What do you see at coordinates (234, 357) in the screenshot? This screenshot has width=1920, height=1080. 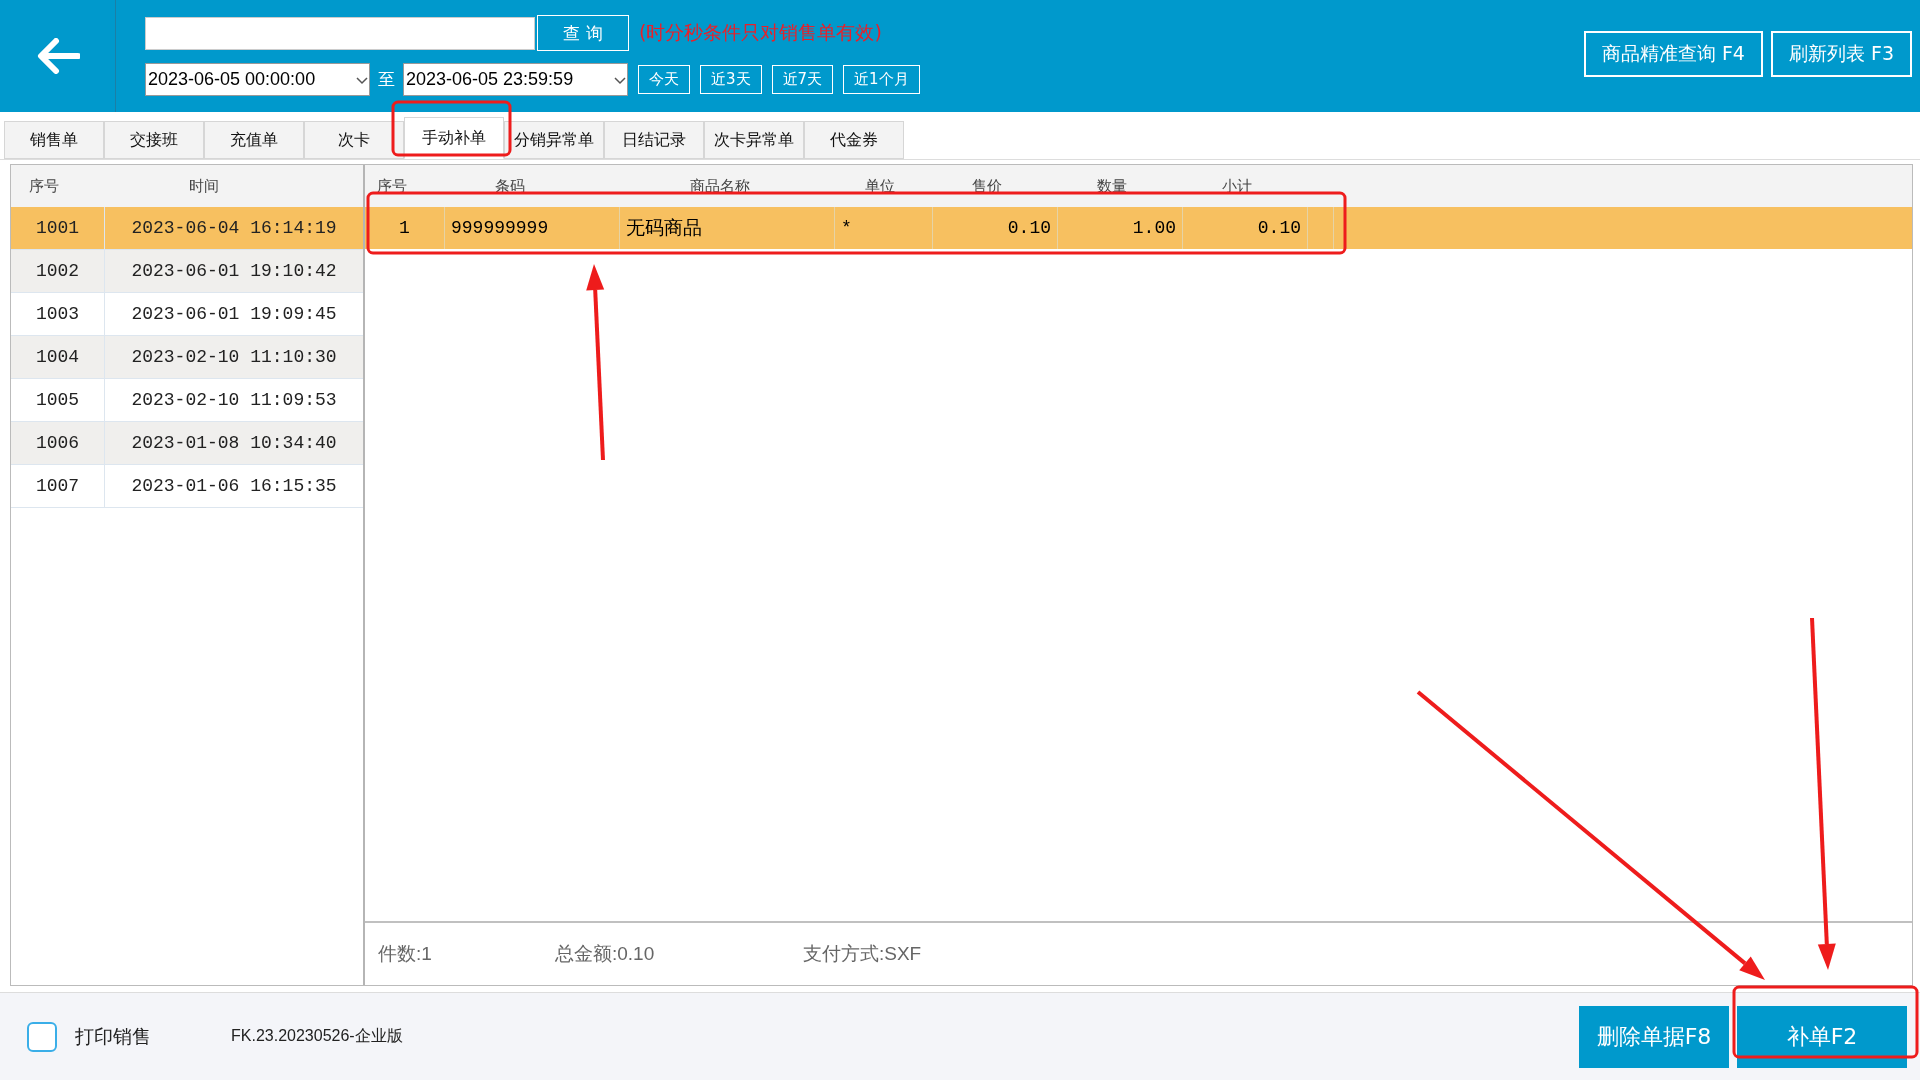 I see `table-cell-text: 2023-02-10 11:10:30` at bounding box center [234, 357].